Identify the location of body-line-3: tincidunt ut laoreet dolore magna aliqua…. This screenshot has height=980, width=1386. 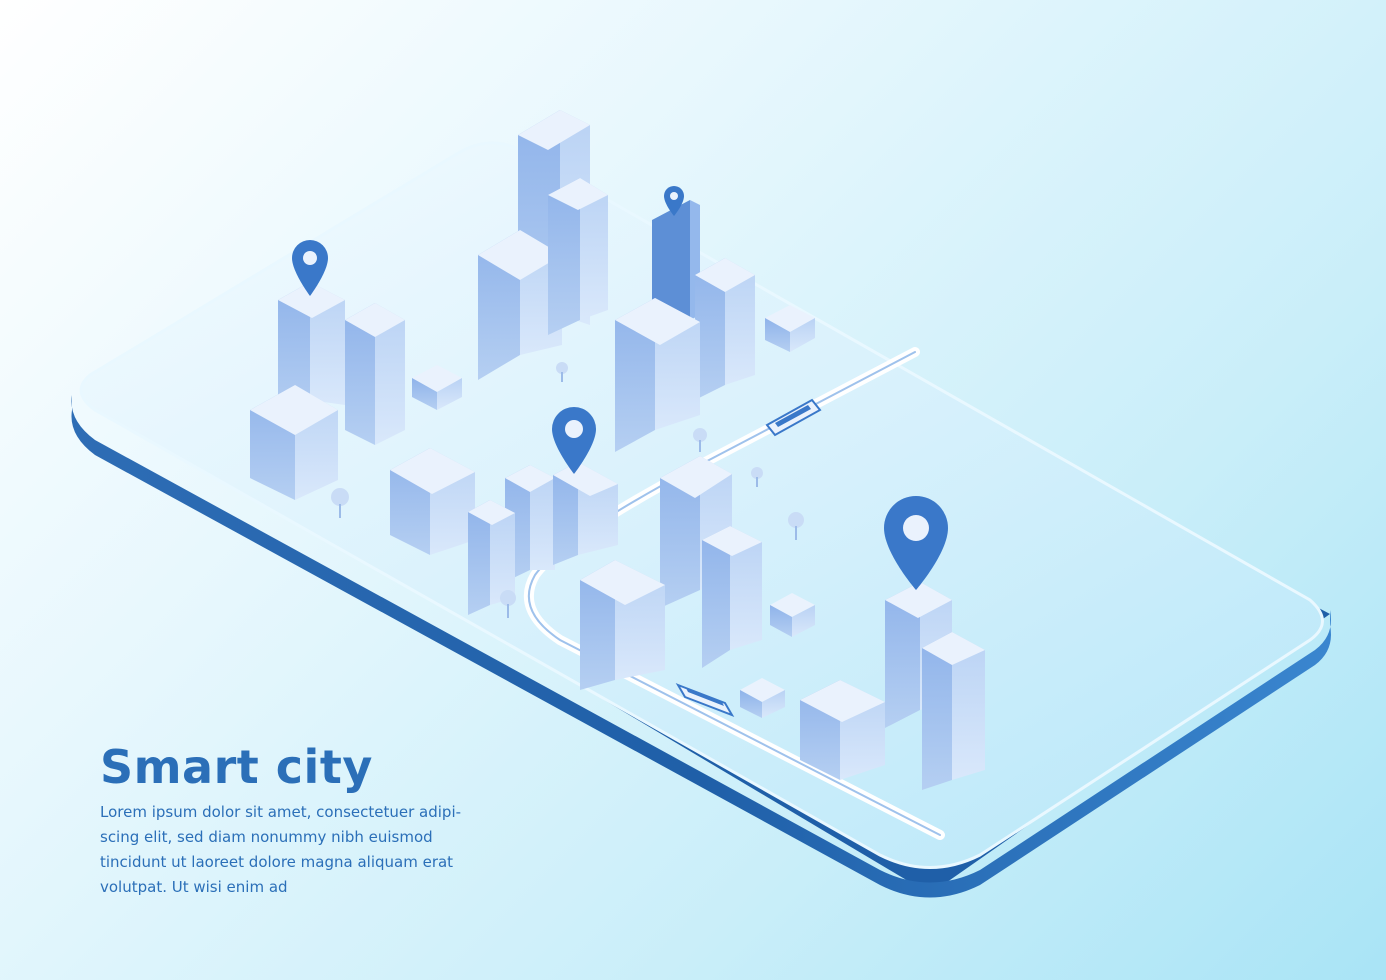
(277, 862).